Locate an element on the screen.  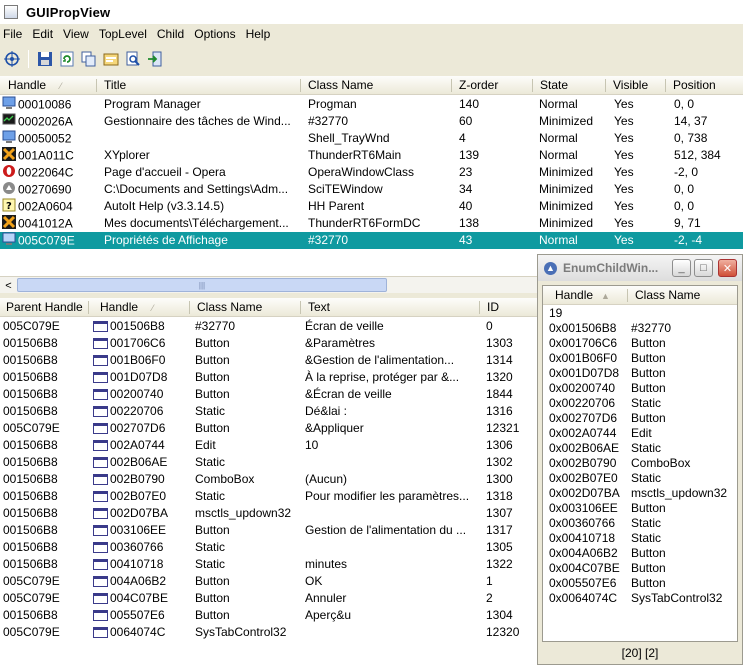
menu-toplevel: TopLevel is located at coordinates (125, 34).